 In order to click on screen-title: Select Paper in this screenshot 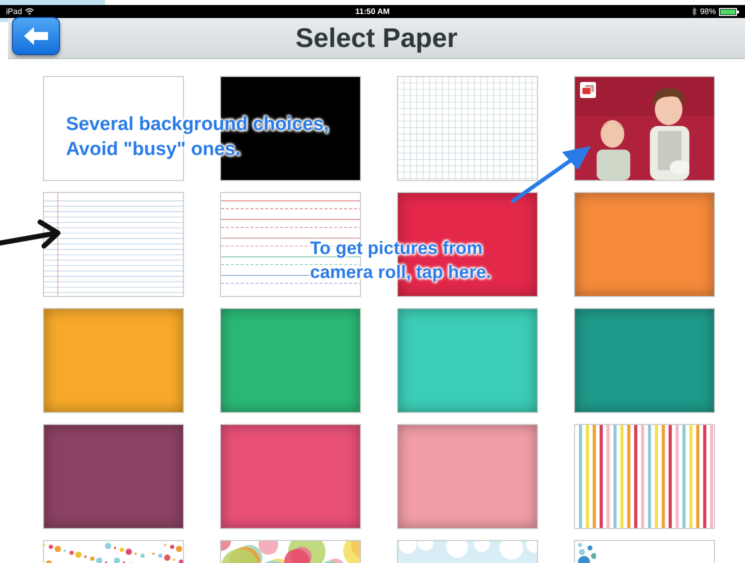, I will do `click(376, 38)`.